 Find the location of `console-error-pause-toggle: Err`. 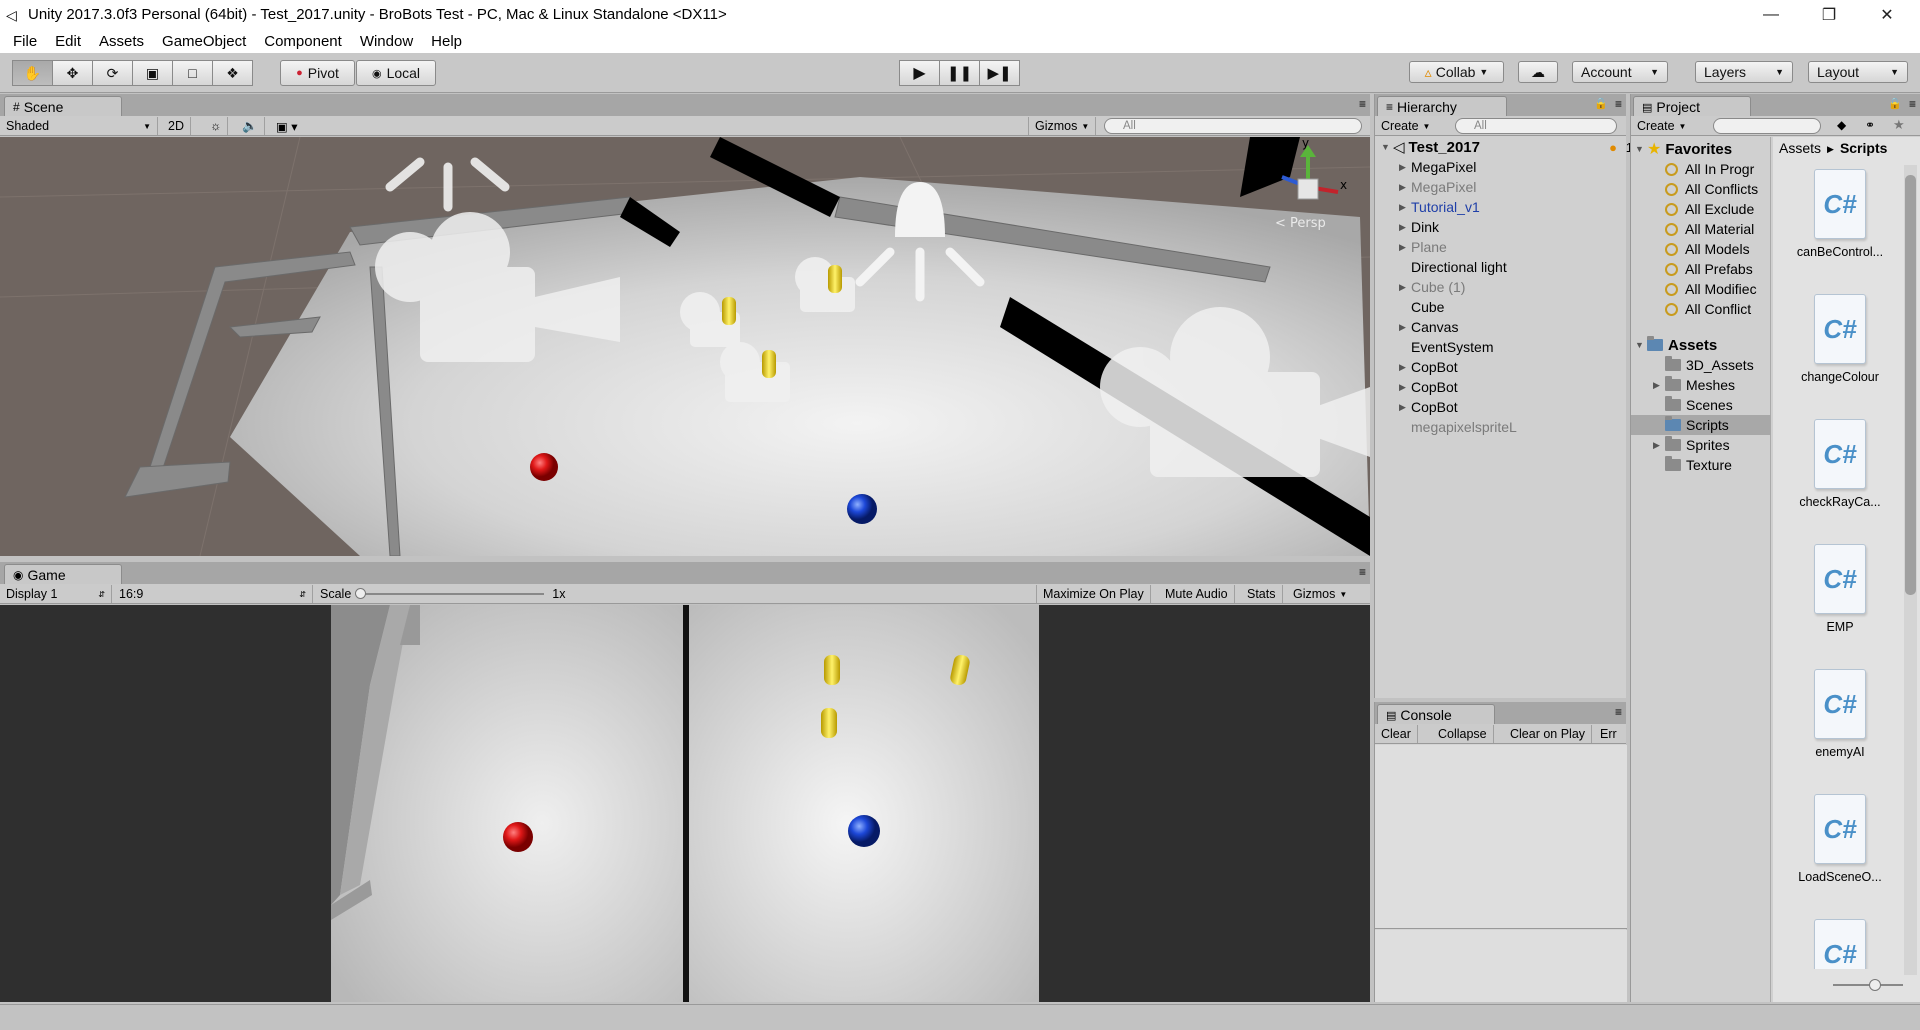

console-error-pause-toggle: Err is located at coordinates (1608, 734).